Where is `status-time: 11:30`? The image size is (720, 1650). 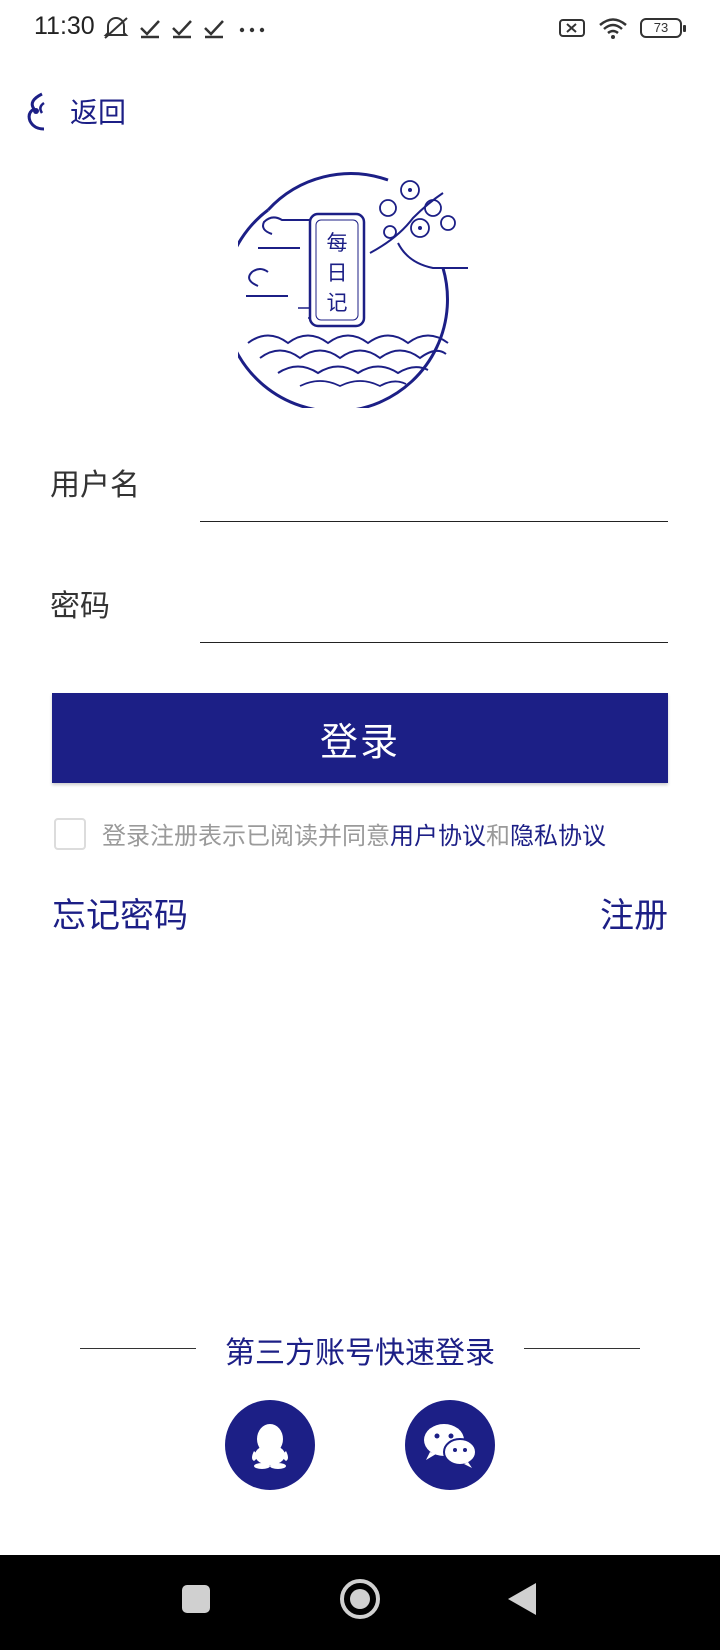
status-time: 11:30 is located at coordinates (64, 26).